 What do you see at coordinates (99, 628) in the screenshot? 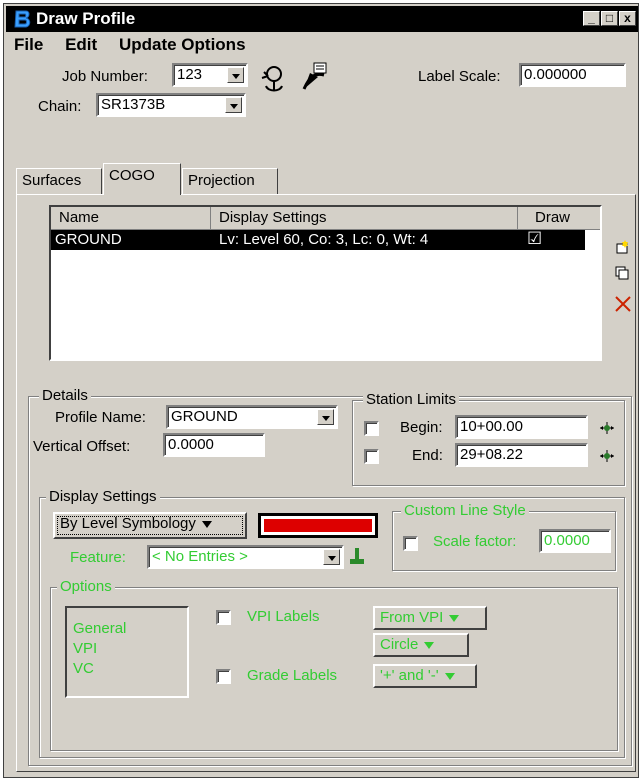
I see `list-item: General` at bounding box center [99, 628].